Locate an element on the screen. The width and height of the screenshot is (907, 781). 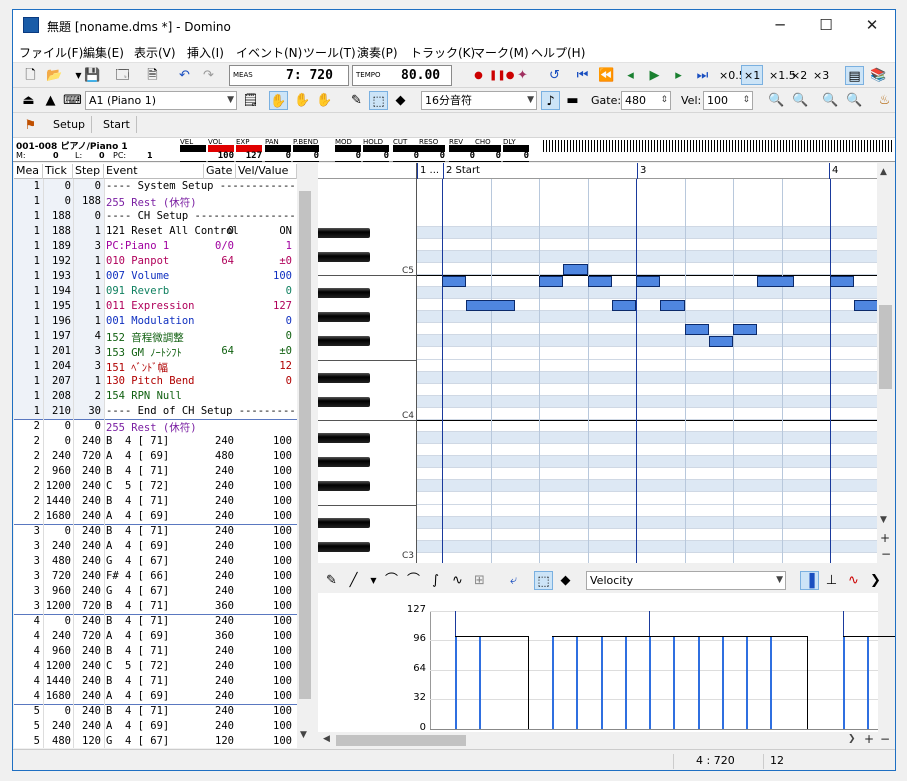
save-icon: 💾 is located at coordinates (92, 75).